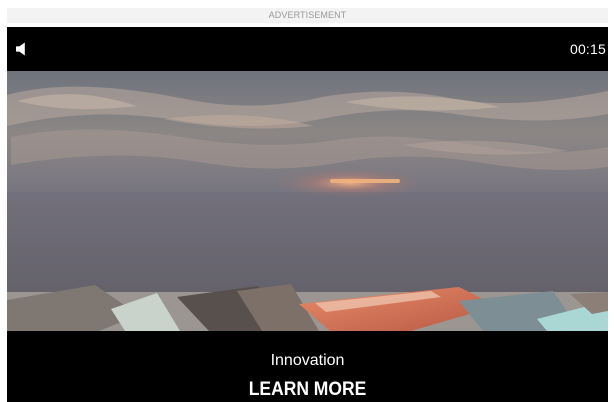 The image size is (614, 402). Describe the element at coordinates (307, 49) in the screenshot. I see `player-top-bar: 00:15` at that location.